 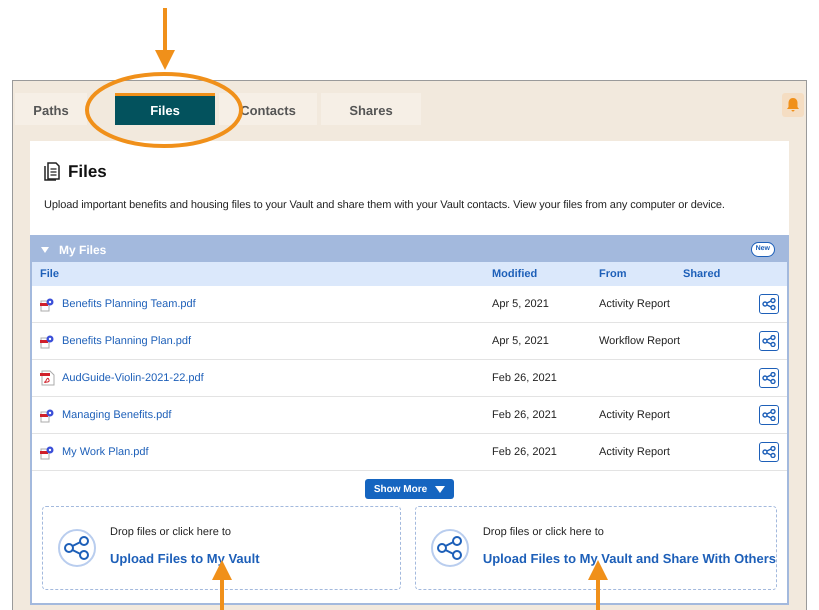 What do you see at coordinates (629, 558) in the screenshot?
I see `upload-link: Upload Files to My Vault and Share With Others` at bounding box center [629, 558].